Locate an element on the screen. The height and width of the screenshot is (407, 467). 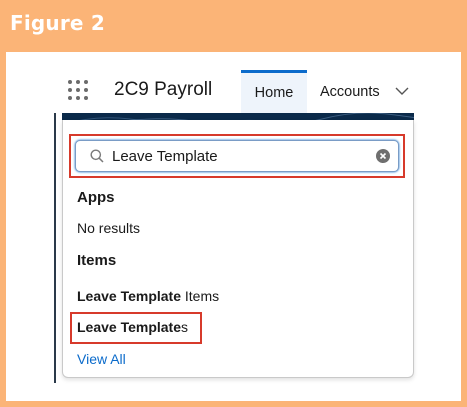
tab-home-label: Home is located at coordinates (274, 93).